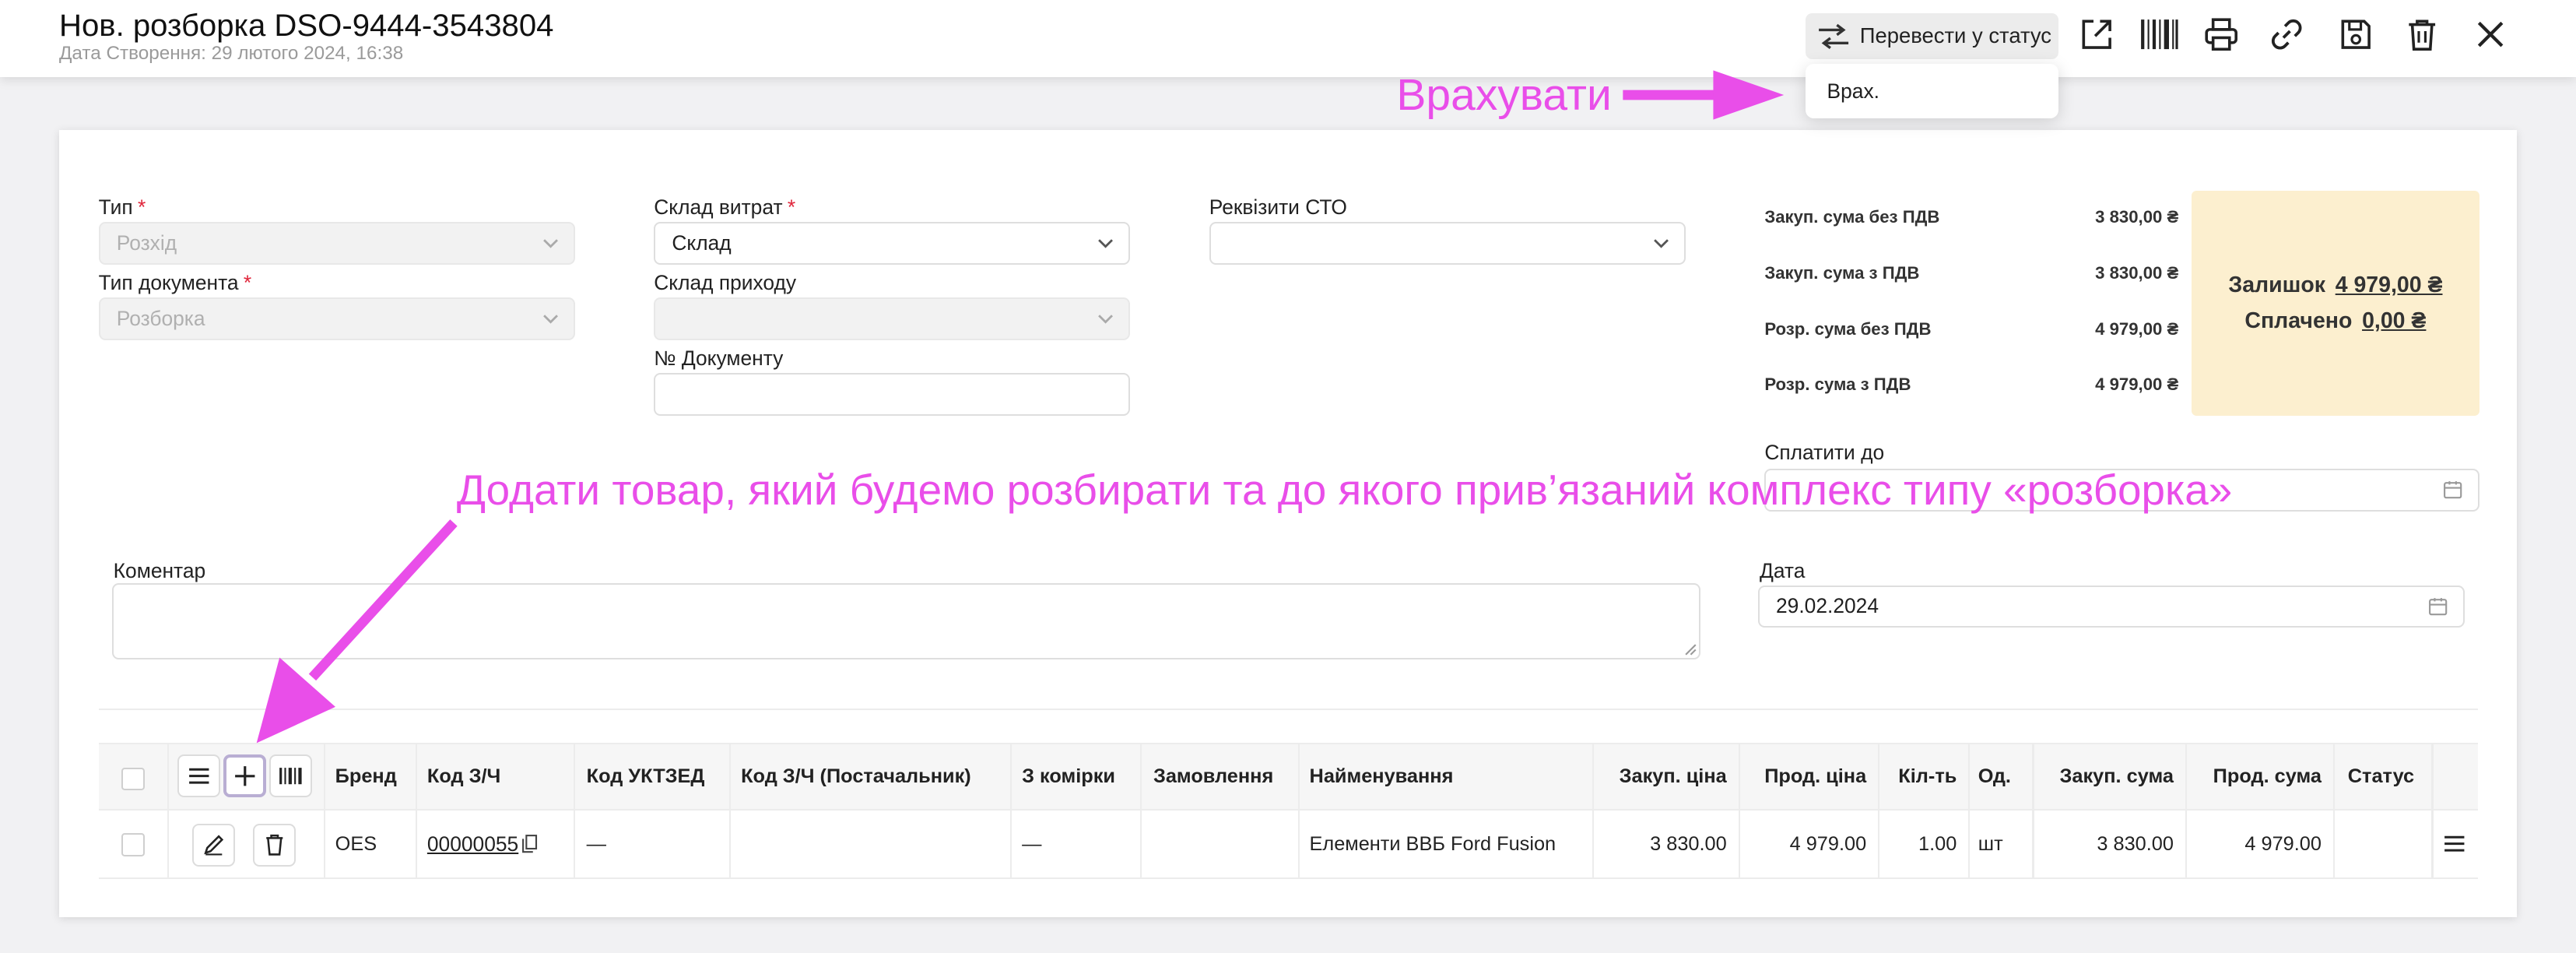  What do you see at coordinates (893, 243) in the screenshot?
I see `expense-warehouse-select: Склад` at bounding box center [893, 243].